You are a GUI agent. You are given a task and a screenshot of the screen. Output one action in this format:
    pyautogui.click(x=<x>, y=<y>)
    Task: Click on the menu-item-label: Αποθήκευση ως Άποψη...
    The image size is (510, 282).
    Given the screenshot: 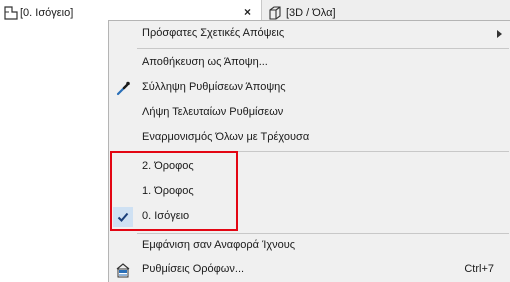 What is the action you would take?
    pyautogui.click(x=205, y=62)
    